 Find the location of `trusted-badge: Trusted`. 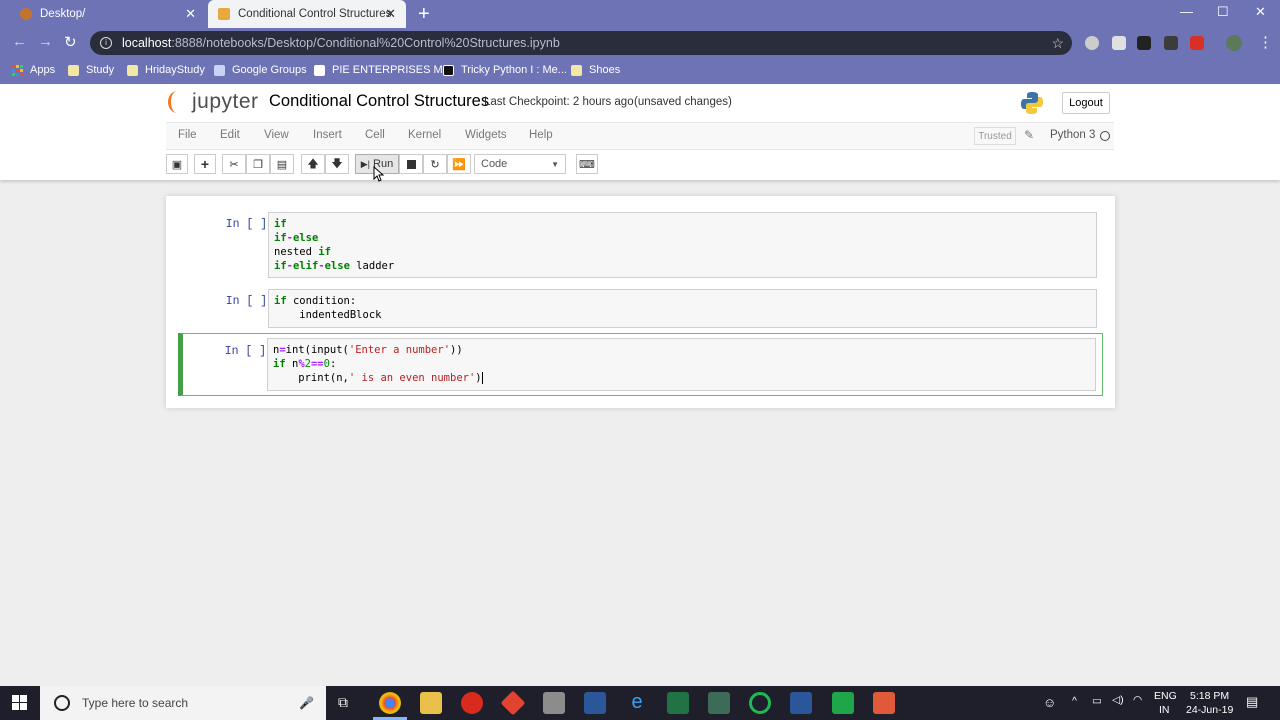

trusted-badge: Trusted is located at coordinates (995, 136).